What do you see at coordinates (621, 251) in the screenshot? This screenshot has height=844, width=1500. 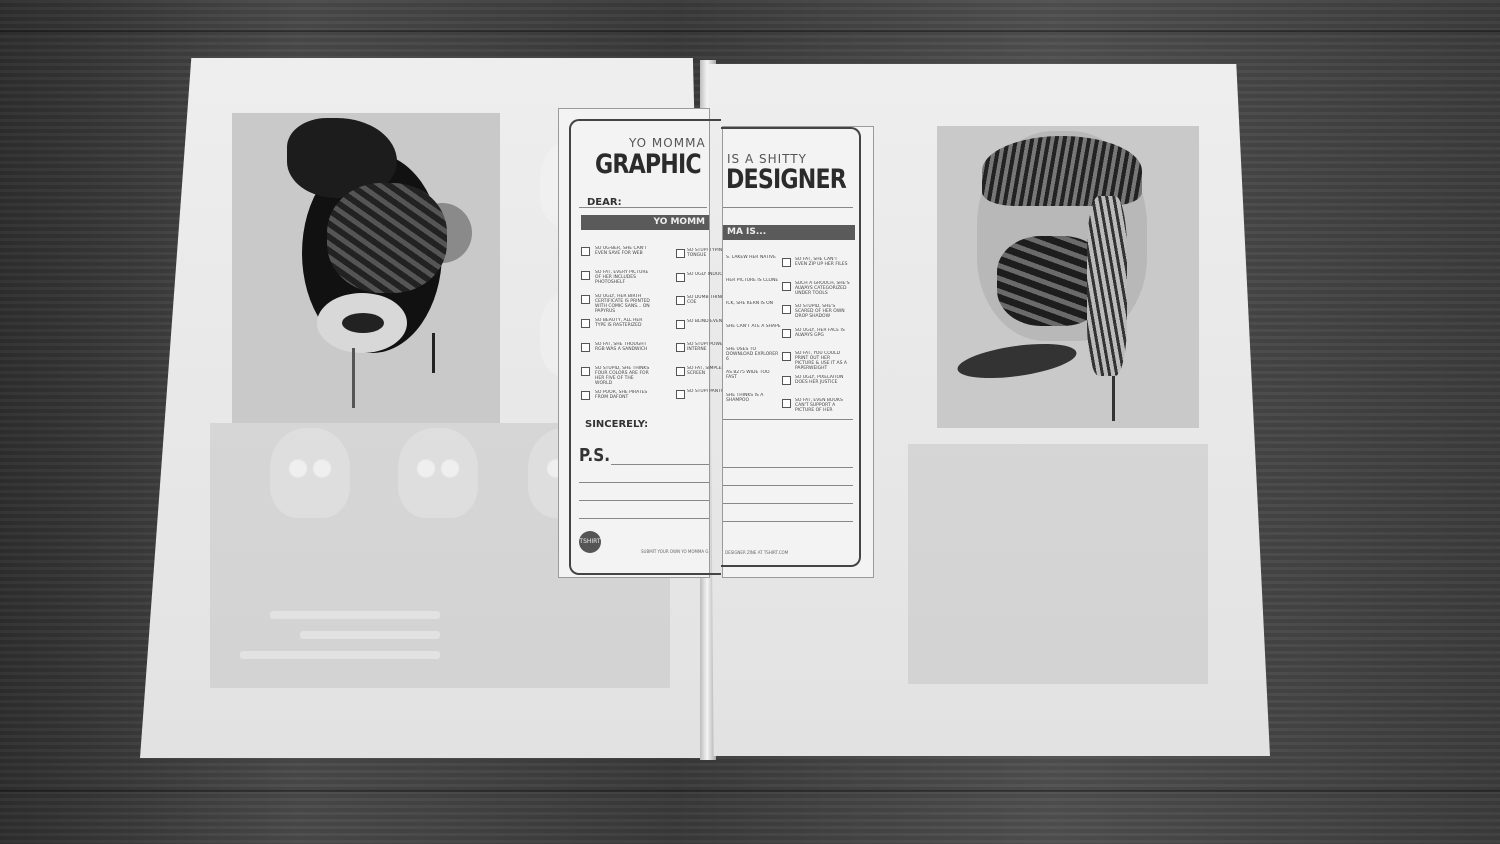 I see `checklist-item-text: SO UG-BER, SHE CAN'T EVEN SAVE FOR WEB` at bounding box center [621, 251].